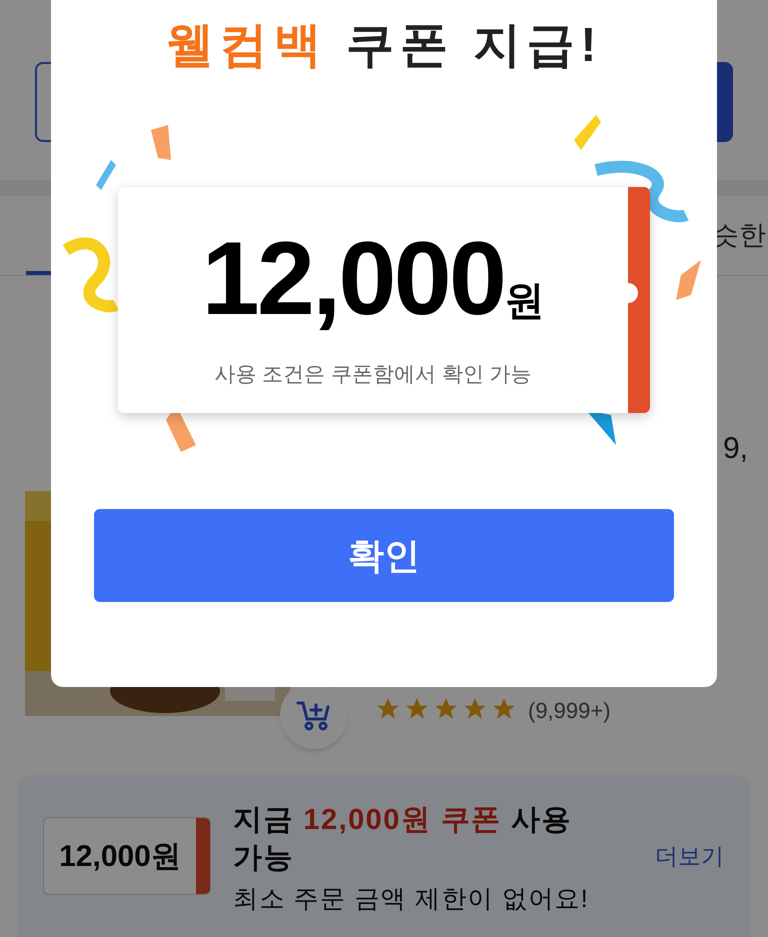  I want to click on coupon-condition: 사용 조건은 쿠폰함에서 확인 가능, so click(373, 375).